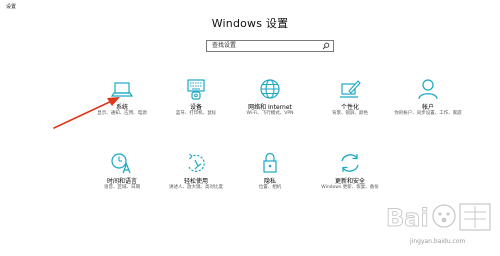 The width and height of the screenshot is (500, 256). Describe the element at coordinates (349, 107) in the screenshot. I see `category-label: 个性化` at that location.